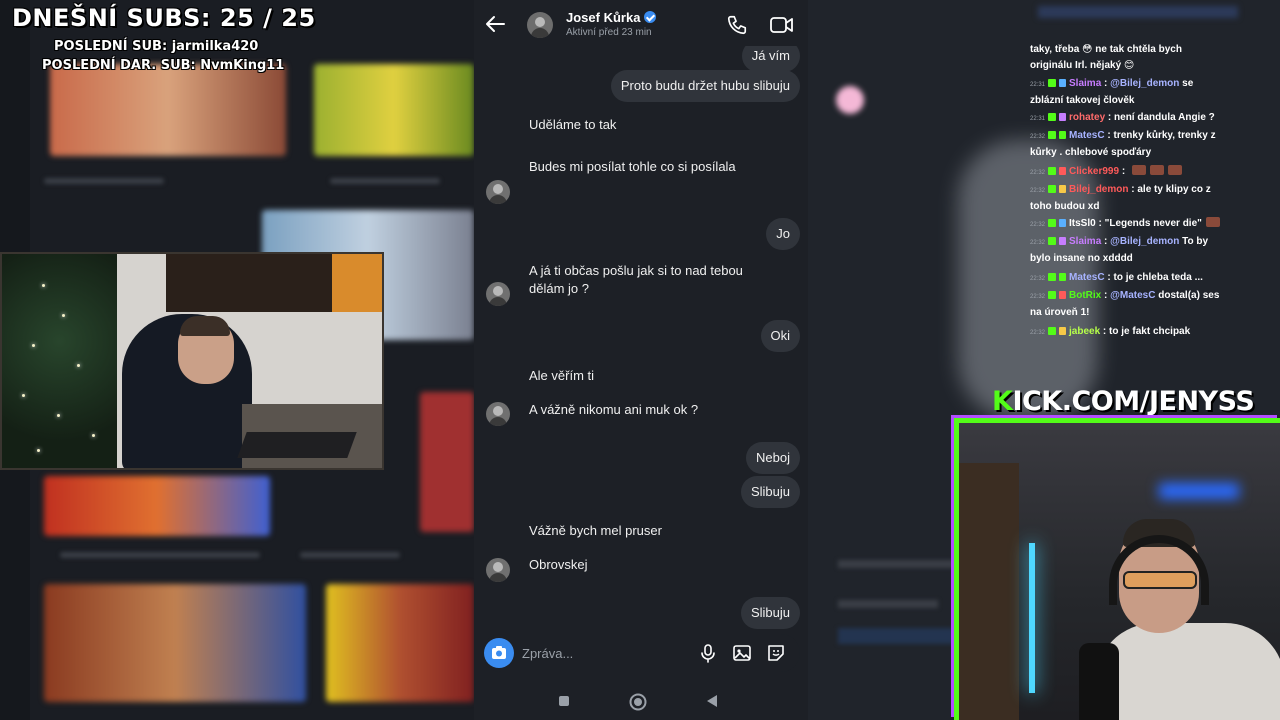 The height and width of the screenshot is (720, 1280). I want to click on incoming-message: A vážně nikomu ani muk ok ?, so click(639, 410).